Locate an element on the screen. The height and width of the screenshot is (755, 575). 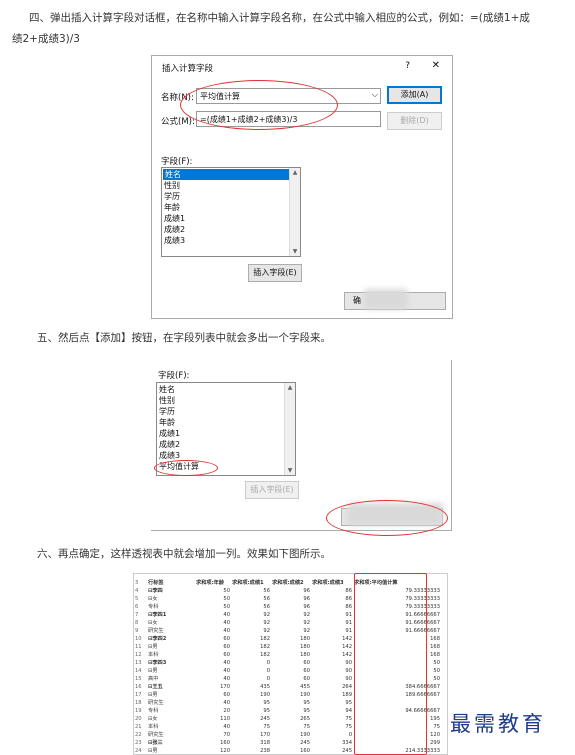
table-cell: 334 is located at coordinates (332, 743).